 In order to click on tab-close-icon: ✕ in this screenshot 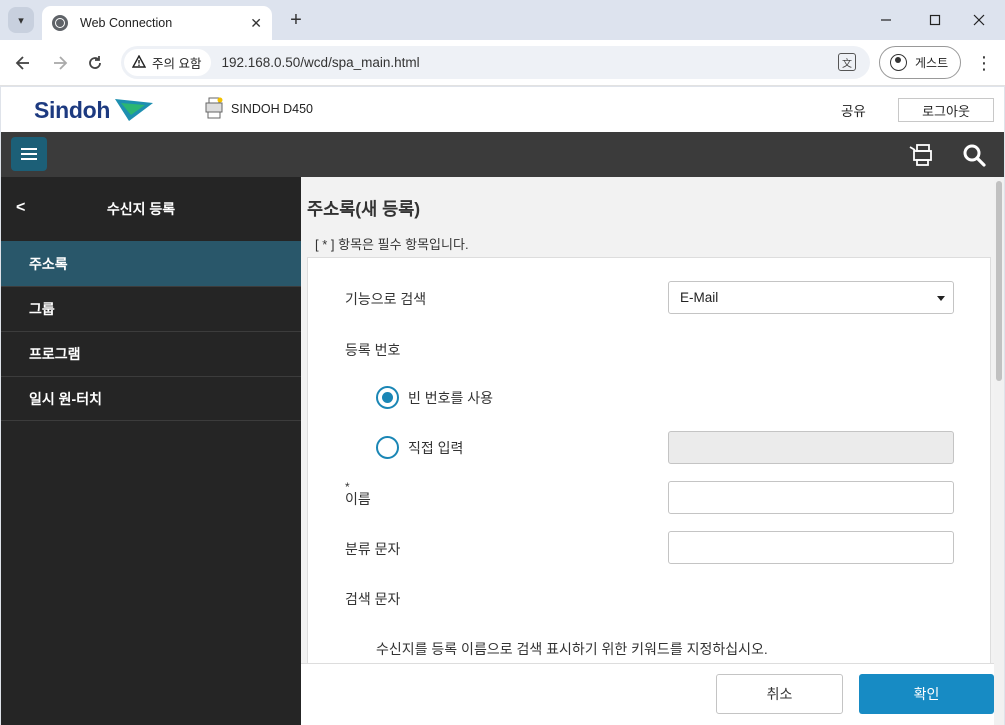, I will do `click(256, 23)`.